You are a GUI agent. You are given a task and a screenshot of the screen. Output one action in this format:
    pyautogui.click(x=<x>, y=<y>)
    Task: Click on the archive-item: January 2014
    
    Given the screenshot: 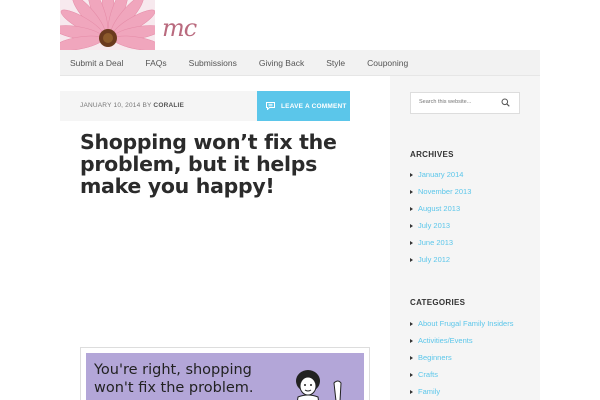 What is the action you would take?
    pyautogui.click(x=440, y=174)
    